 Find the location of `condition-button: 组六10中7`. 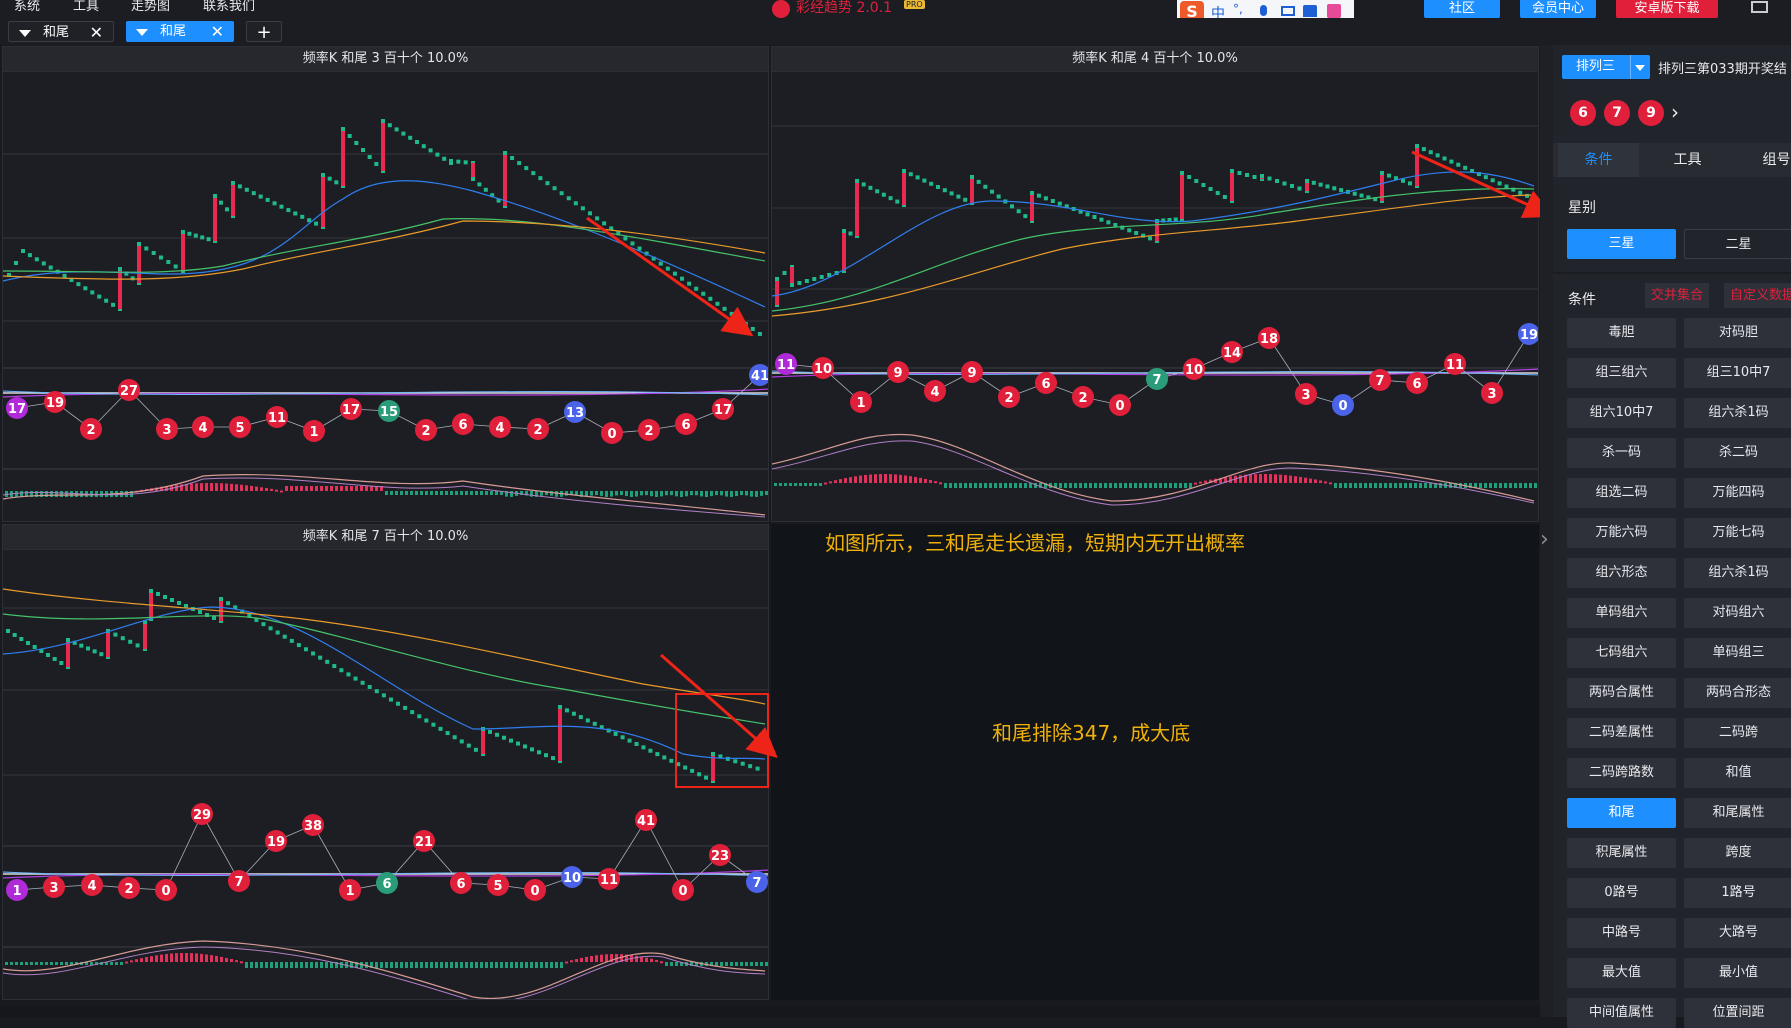

condition-button: 组六10中7 is located at coordinates (1621, 413).